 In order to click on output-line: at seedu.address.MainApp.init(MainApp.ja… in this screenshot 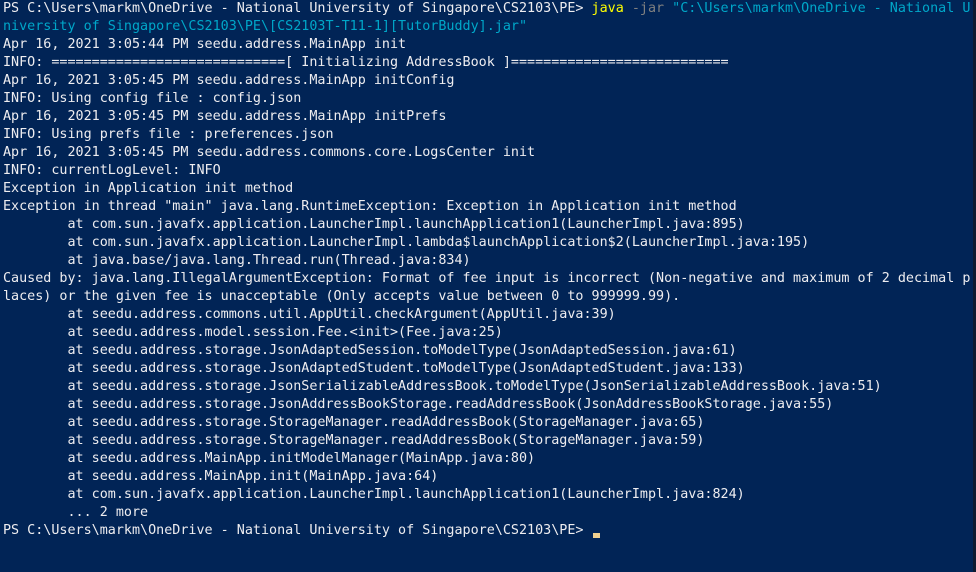, I will do `click(221, 476)`.